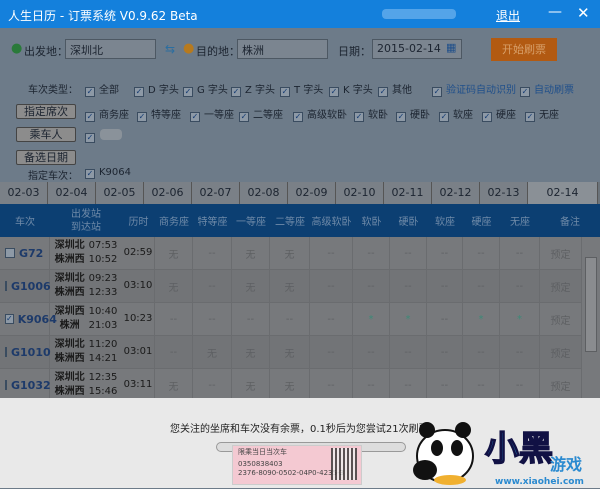 Image resolution: width=600 pixels, height=489 pixels. What do you see at coordinates (481, 222) in the screenshot?
I see `header-seat: 硬座` at bounding box center [481, 222].